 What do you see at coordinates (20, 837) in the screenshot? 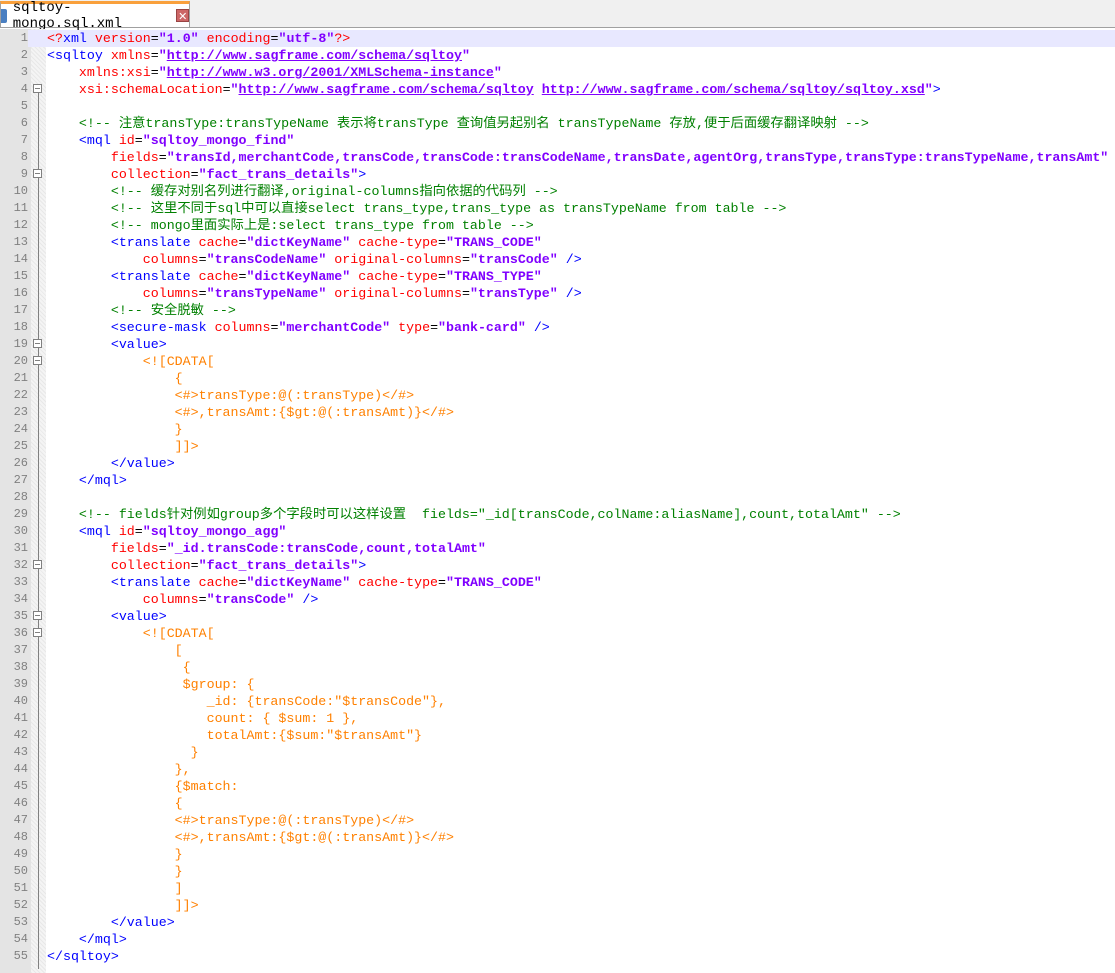
I see `line-number: 48` at bounding box center [20, 837].